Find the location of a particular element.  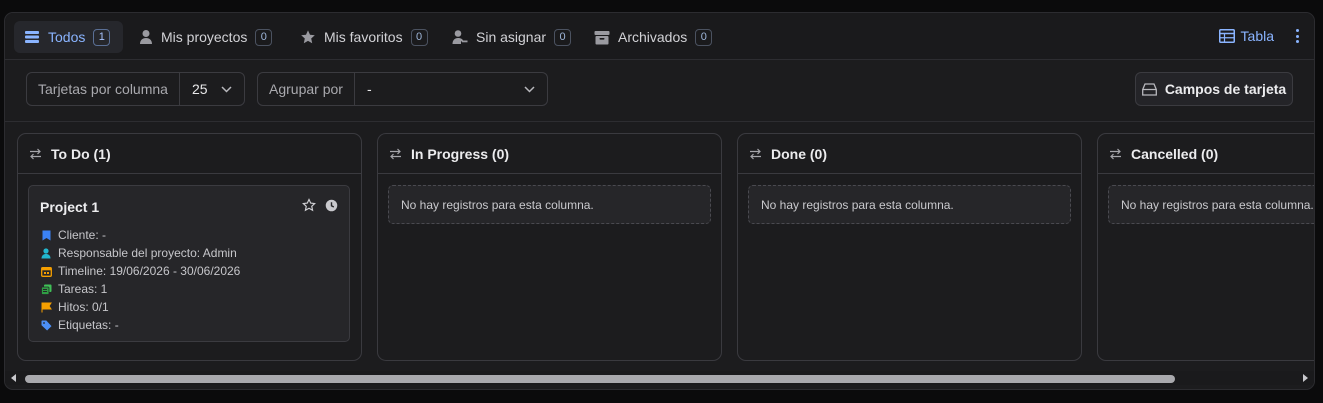

cards-per-column-label: Tarjetas por columna is located at coordinates (103, 89).